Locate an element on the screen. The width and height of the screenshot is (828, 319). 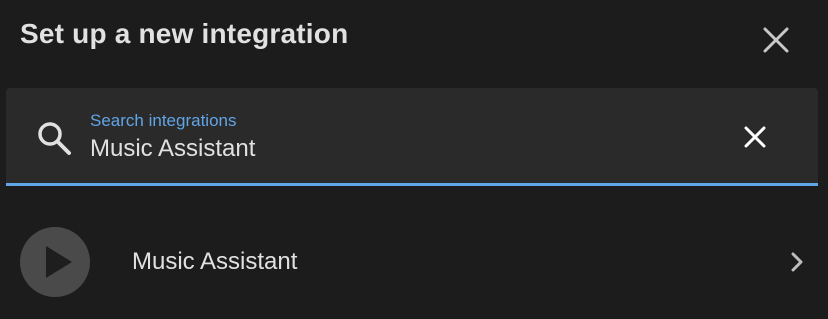
dialog-title: Set up a new integration is located at coordinates (184, 33).